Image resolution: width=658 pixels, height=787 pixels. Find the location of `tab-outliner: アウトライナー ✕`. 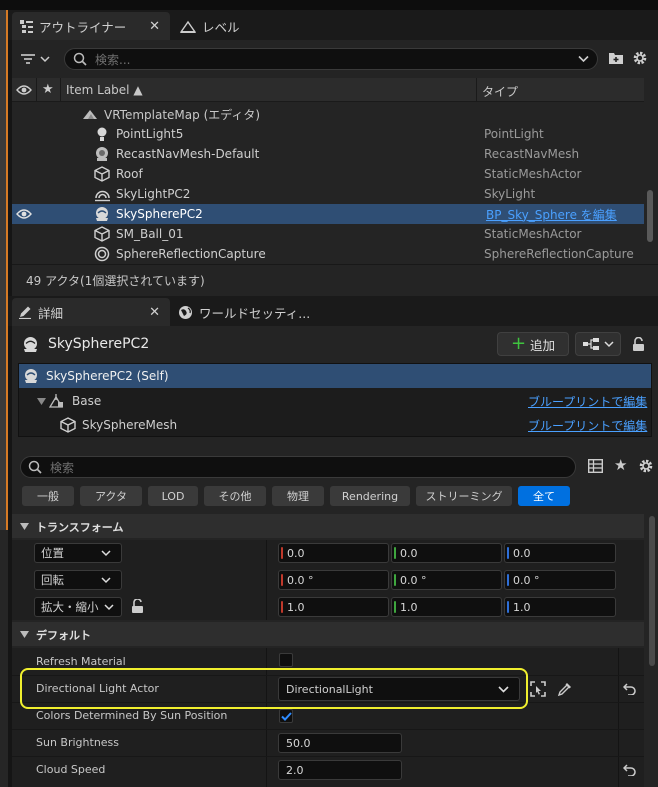

tab-outliner: アウトライナー ✕ is located at coordinates (91, 26).